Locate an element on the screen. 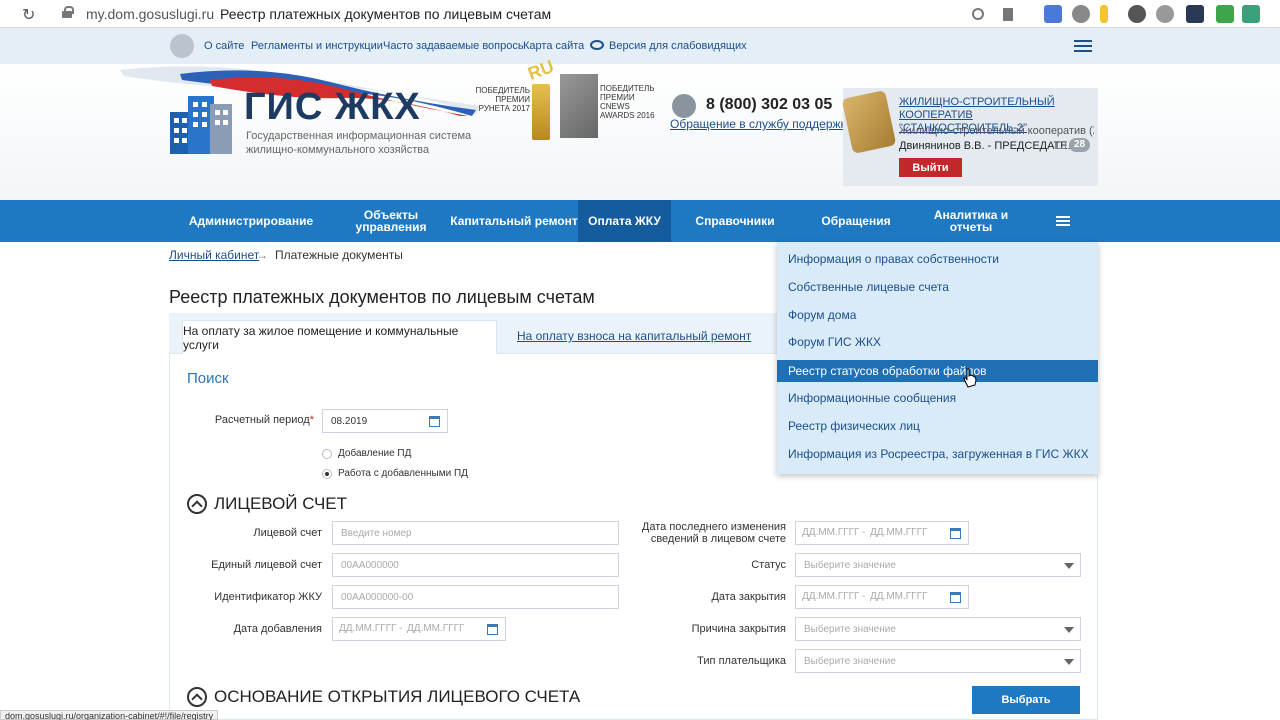 Image resolution: width=1280 pixels, height=720 pixels. payer-type-label: Тип плательщика is located at coordinates (741, 661).